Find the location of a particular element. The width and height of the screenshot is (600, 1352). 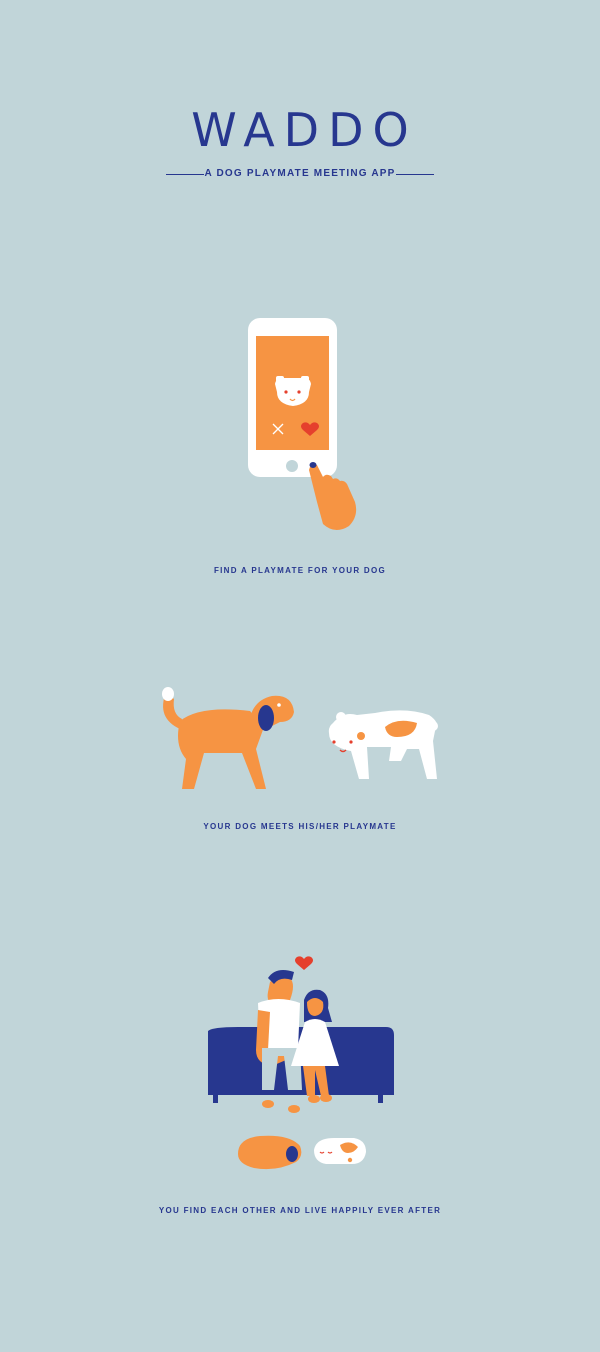

sleeping-orange-dog-icon is located at coordinates (270, 1152).